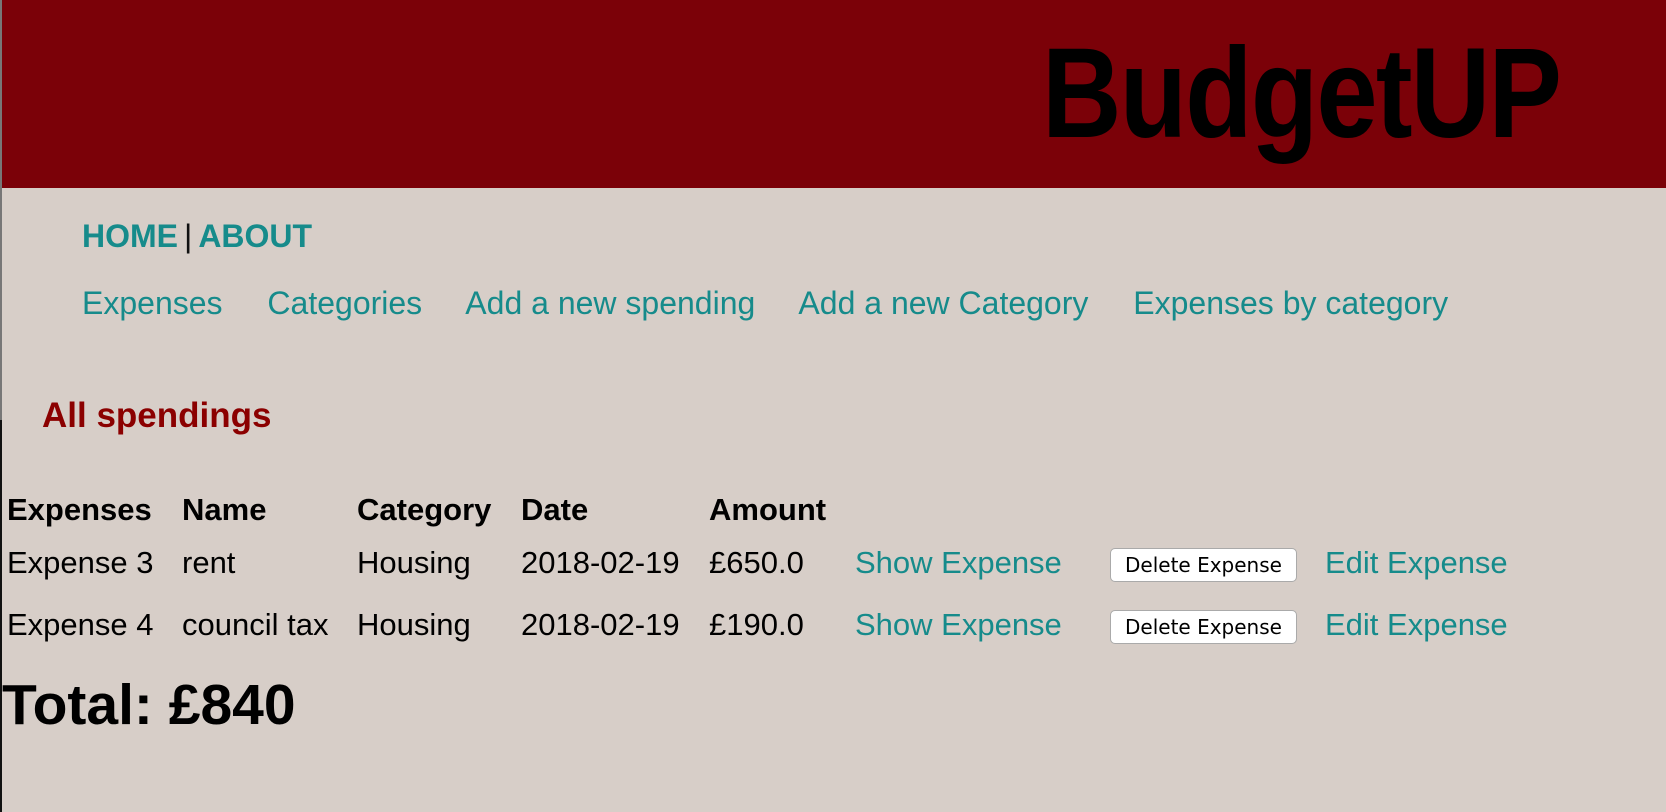 The height and width of the screenshot is (812, 1666). What do you see at coordinates (756, 624) in the screenshot?
I see `expense-amount-cell: £190.0` at bounding box center [756, 624].